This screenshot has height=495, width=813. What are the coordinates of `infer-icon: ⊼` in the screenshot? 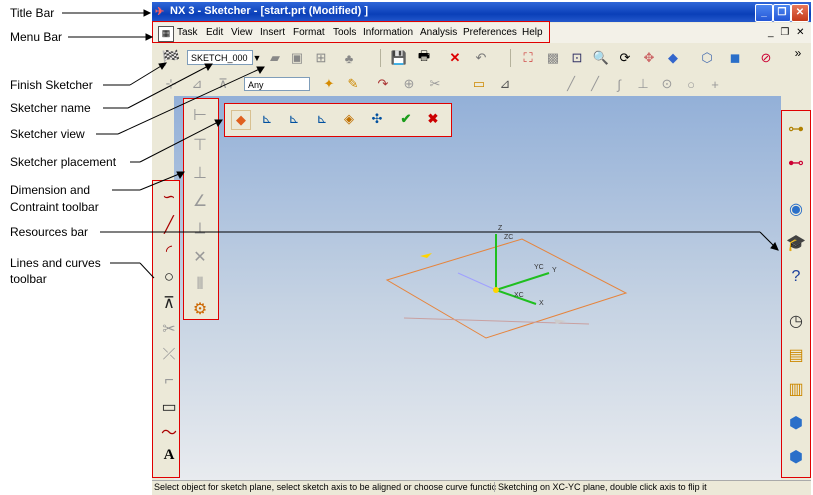 It's located at (223, 84).